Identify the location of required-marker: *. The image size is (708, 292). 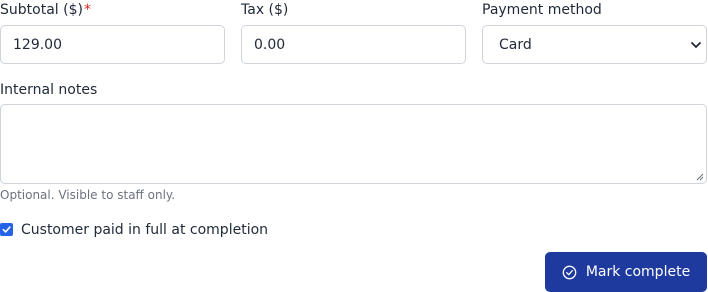
(87, 10).